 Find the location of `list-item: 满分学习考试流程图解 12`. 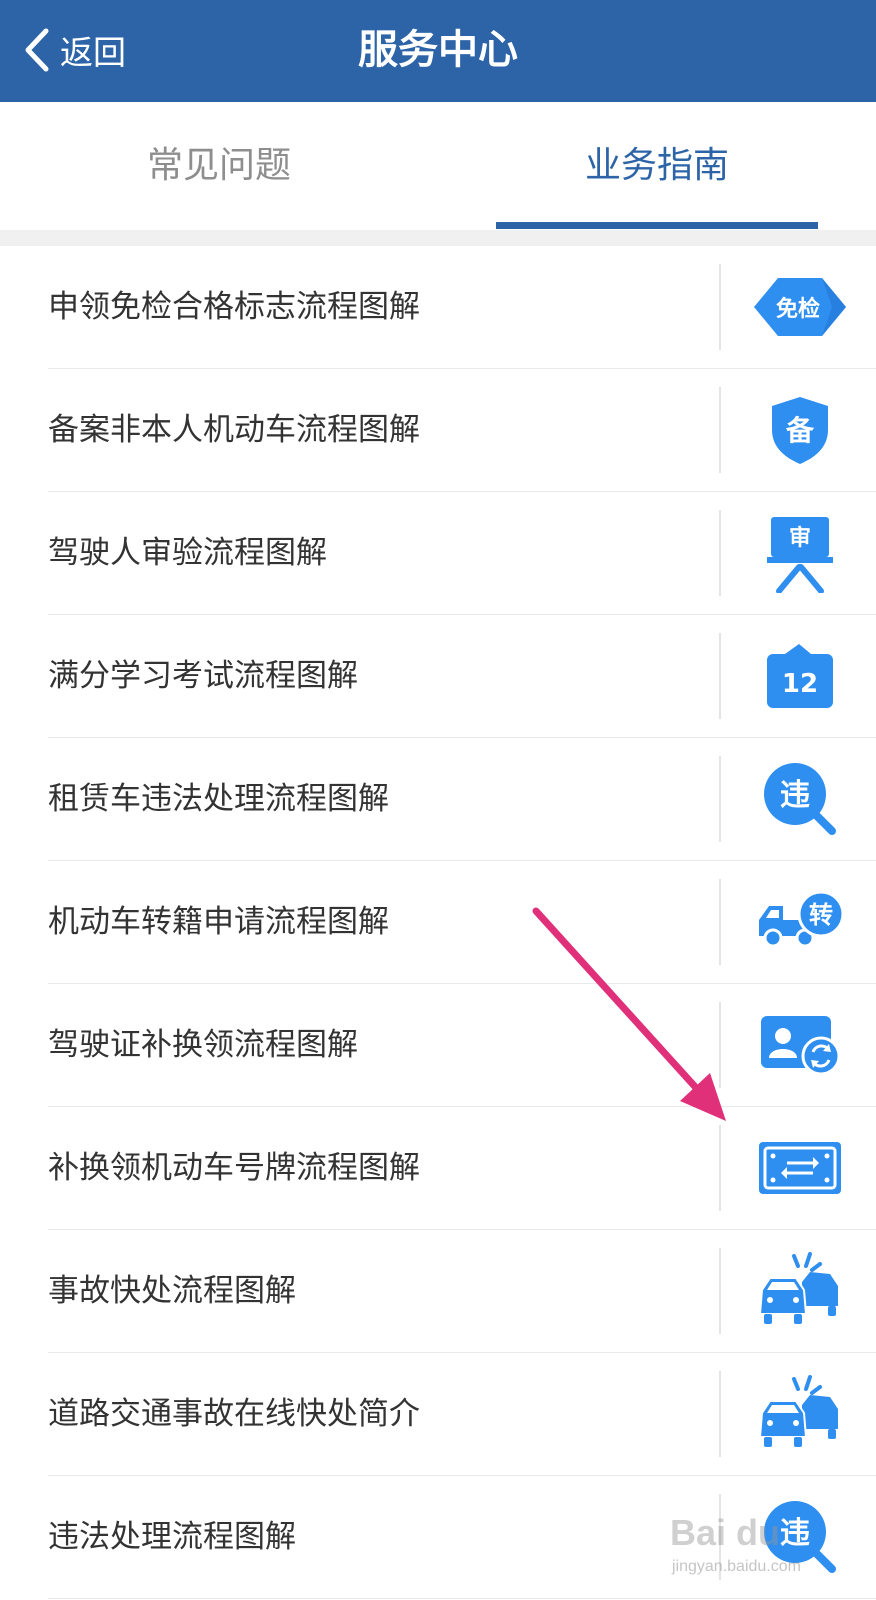

list-item: 满分学习考试流程图解 12 is located at coordinates (438, 676).